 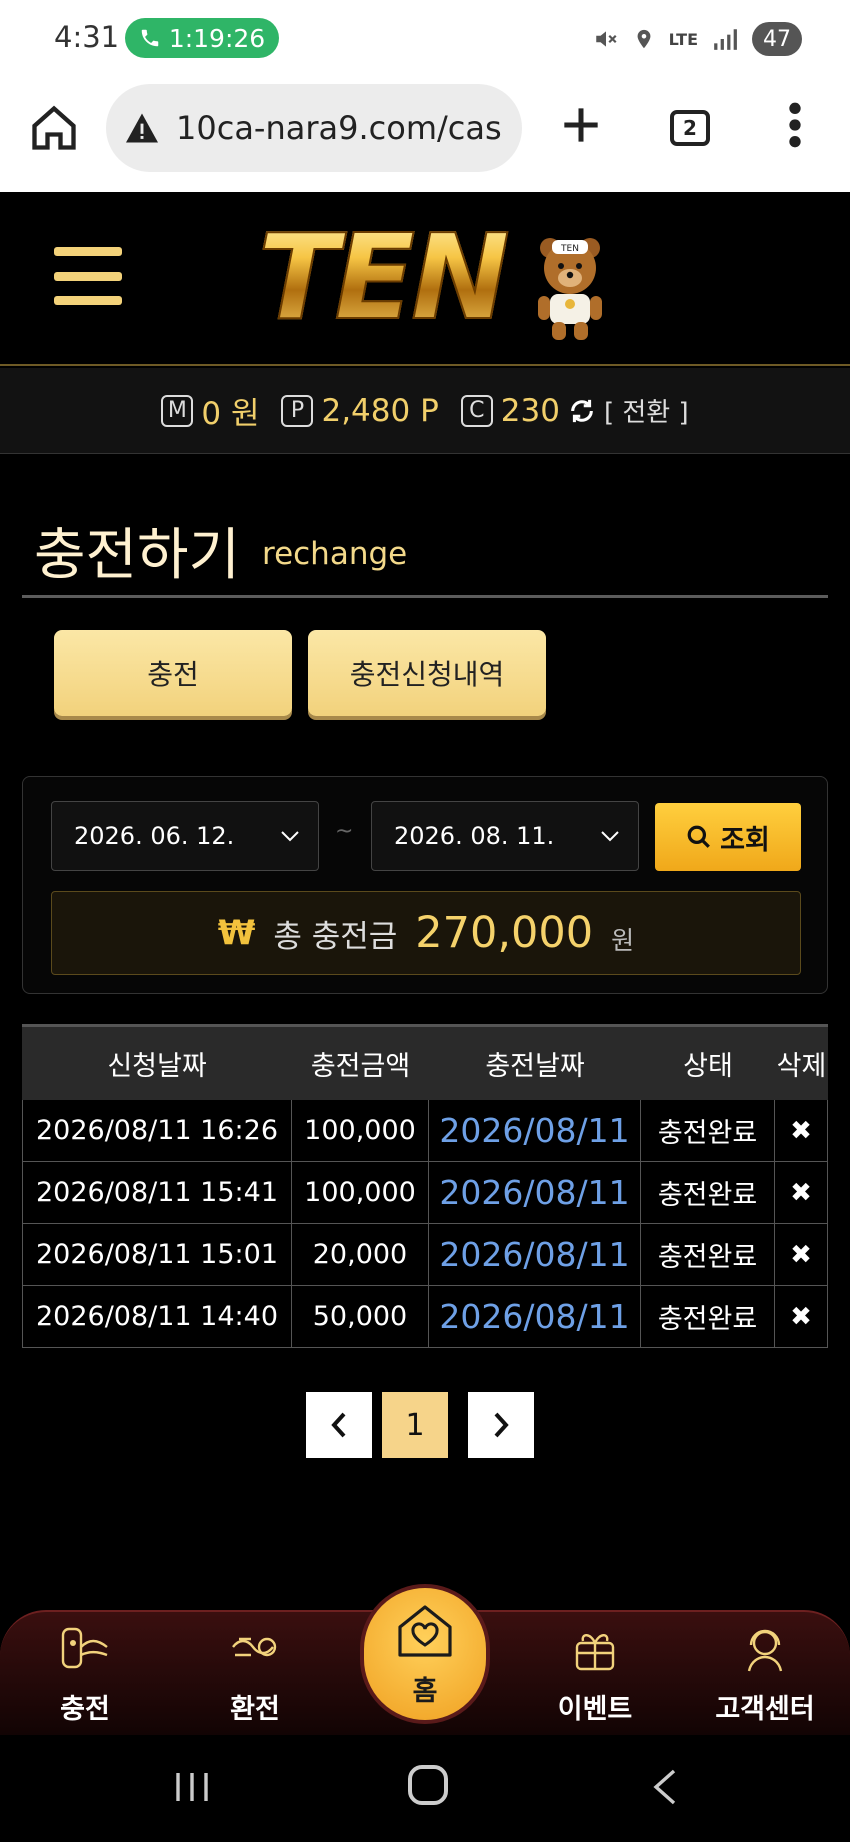 I want to click on status-bar: 4:31 1:19:26 LTE 47, so click(x=425, y=40).